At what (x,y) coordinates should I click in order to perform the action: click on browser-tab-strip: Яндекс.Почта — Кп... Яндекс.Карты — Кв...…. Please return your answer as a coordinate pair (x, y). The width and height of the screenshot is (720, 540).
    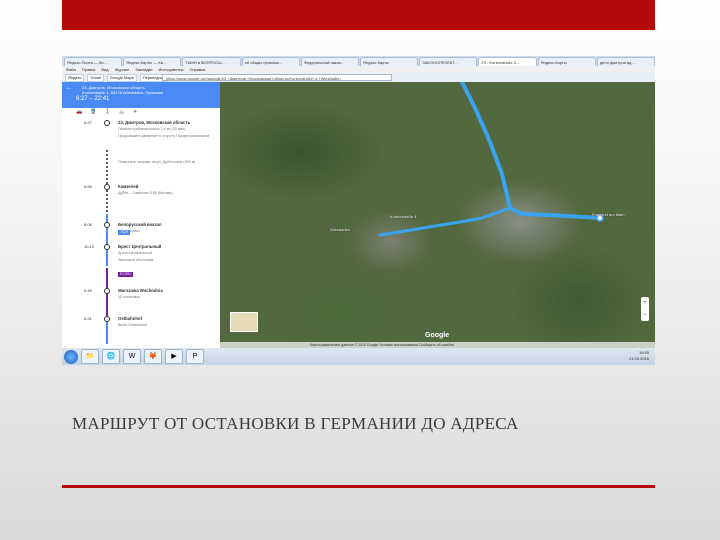
    Looking at the image, I should click on (358, 61).